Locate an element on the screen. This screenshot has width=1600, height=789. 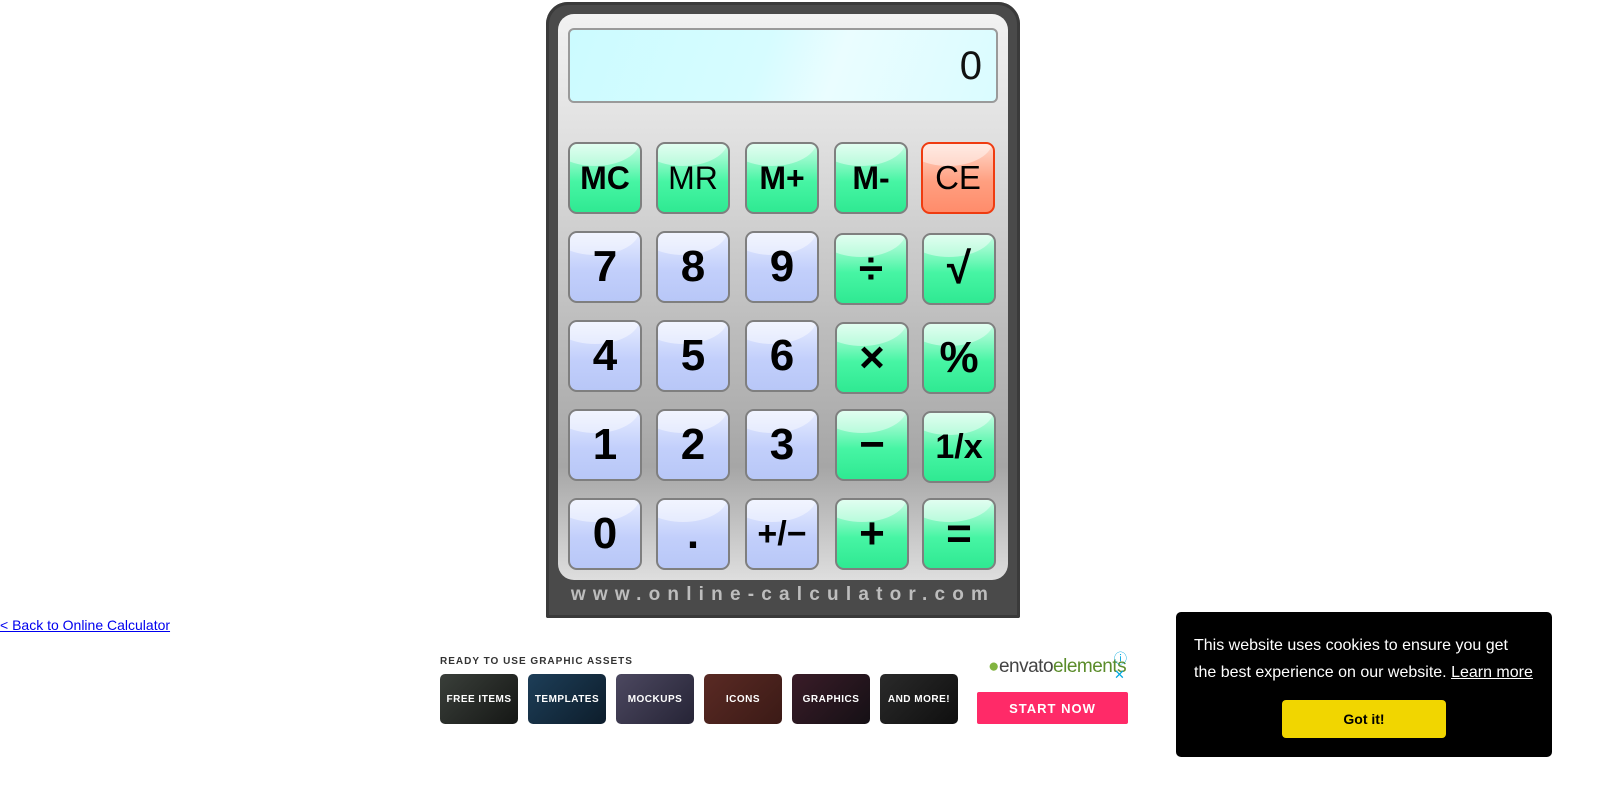
ad-tile-mockups: MOCKUPS is located at coordinates (655, 699).